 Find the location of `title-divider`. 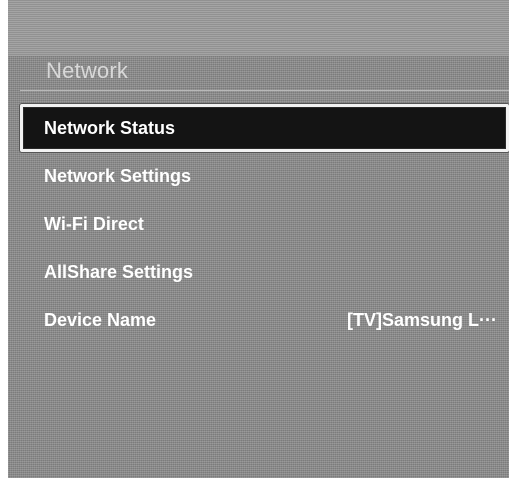

title-divider is located at coordinates (264, 90).